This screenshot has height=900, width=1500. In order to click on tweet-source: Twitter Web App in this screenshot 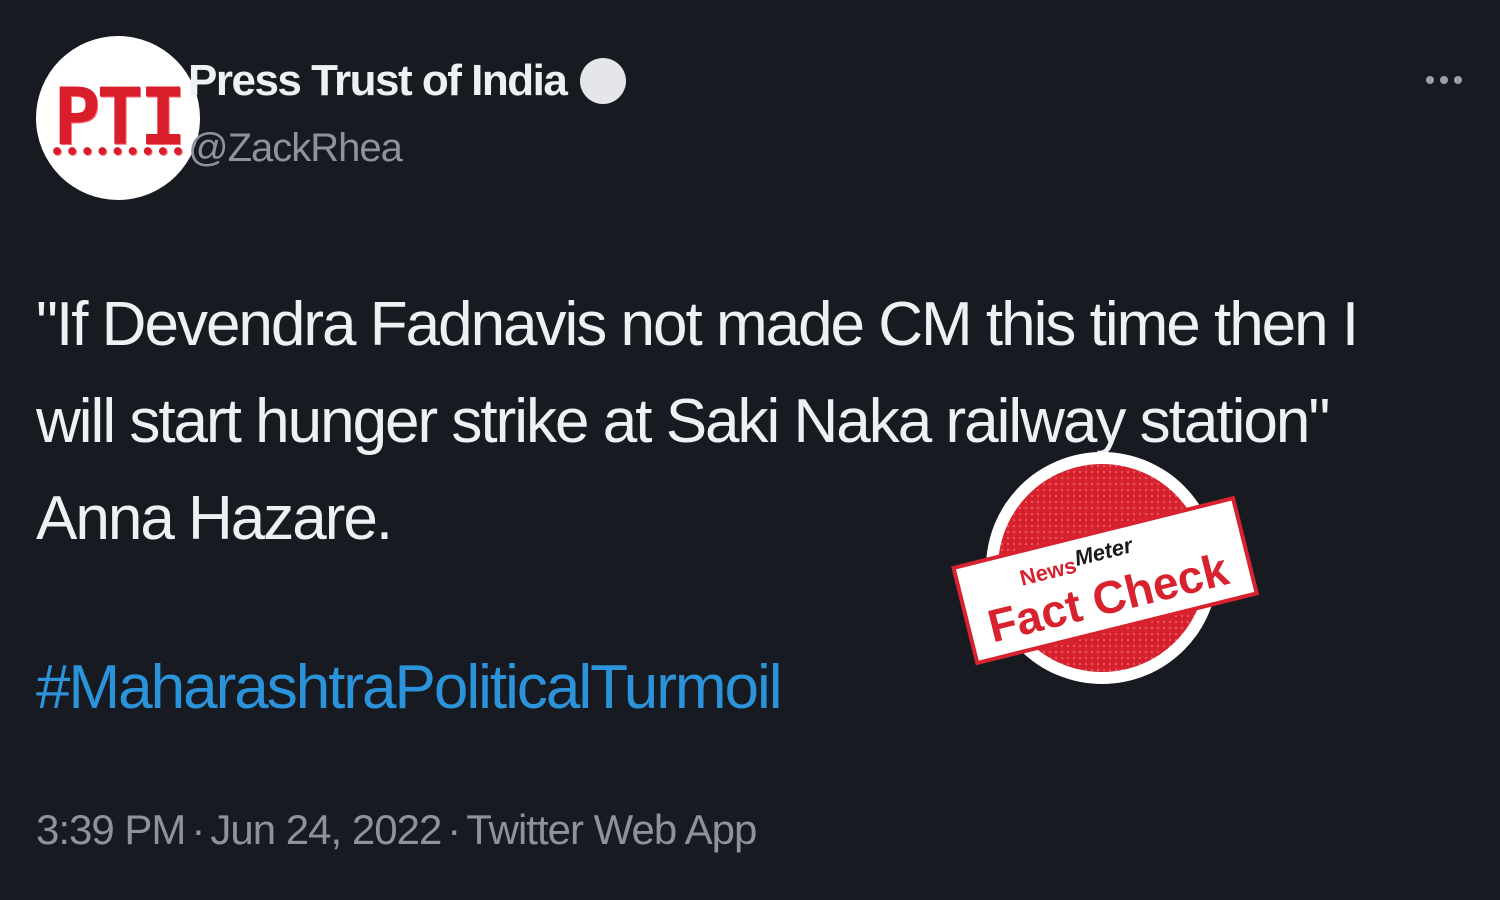, I will do `click(611, 829)`.